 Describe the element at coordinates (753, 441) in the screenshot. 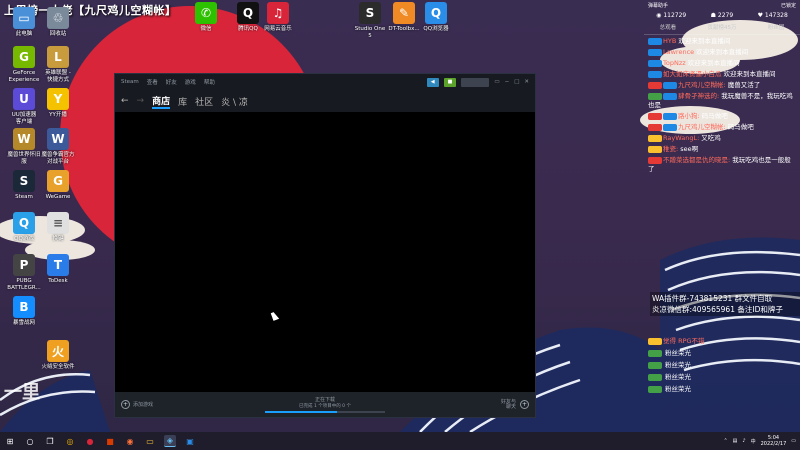

I see `input-method: 中` at that location.